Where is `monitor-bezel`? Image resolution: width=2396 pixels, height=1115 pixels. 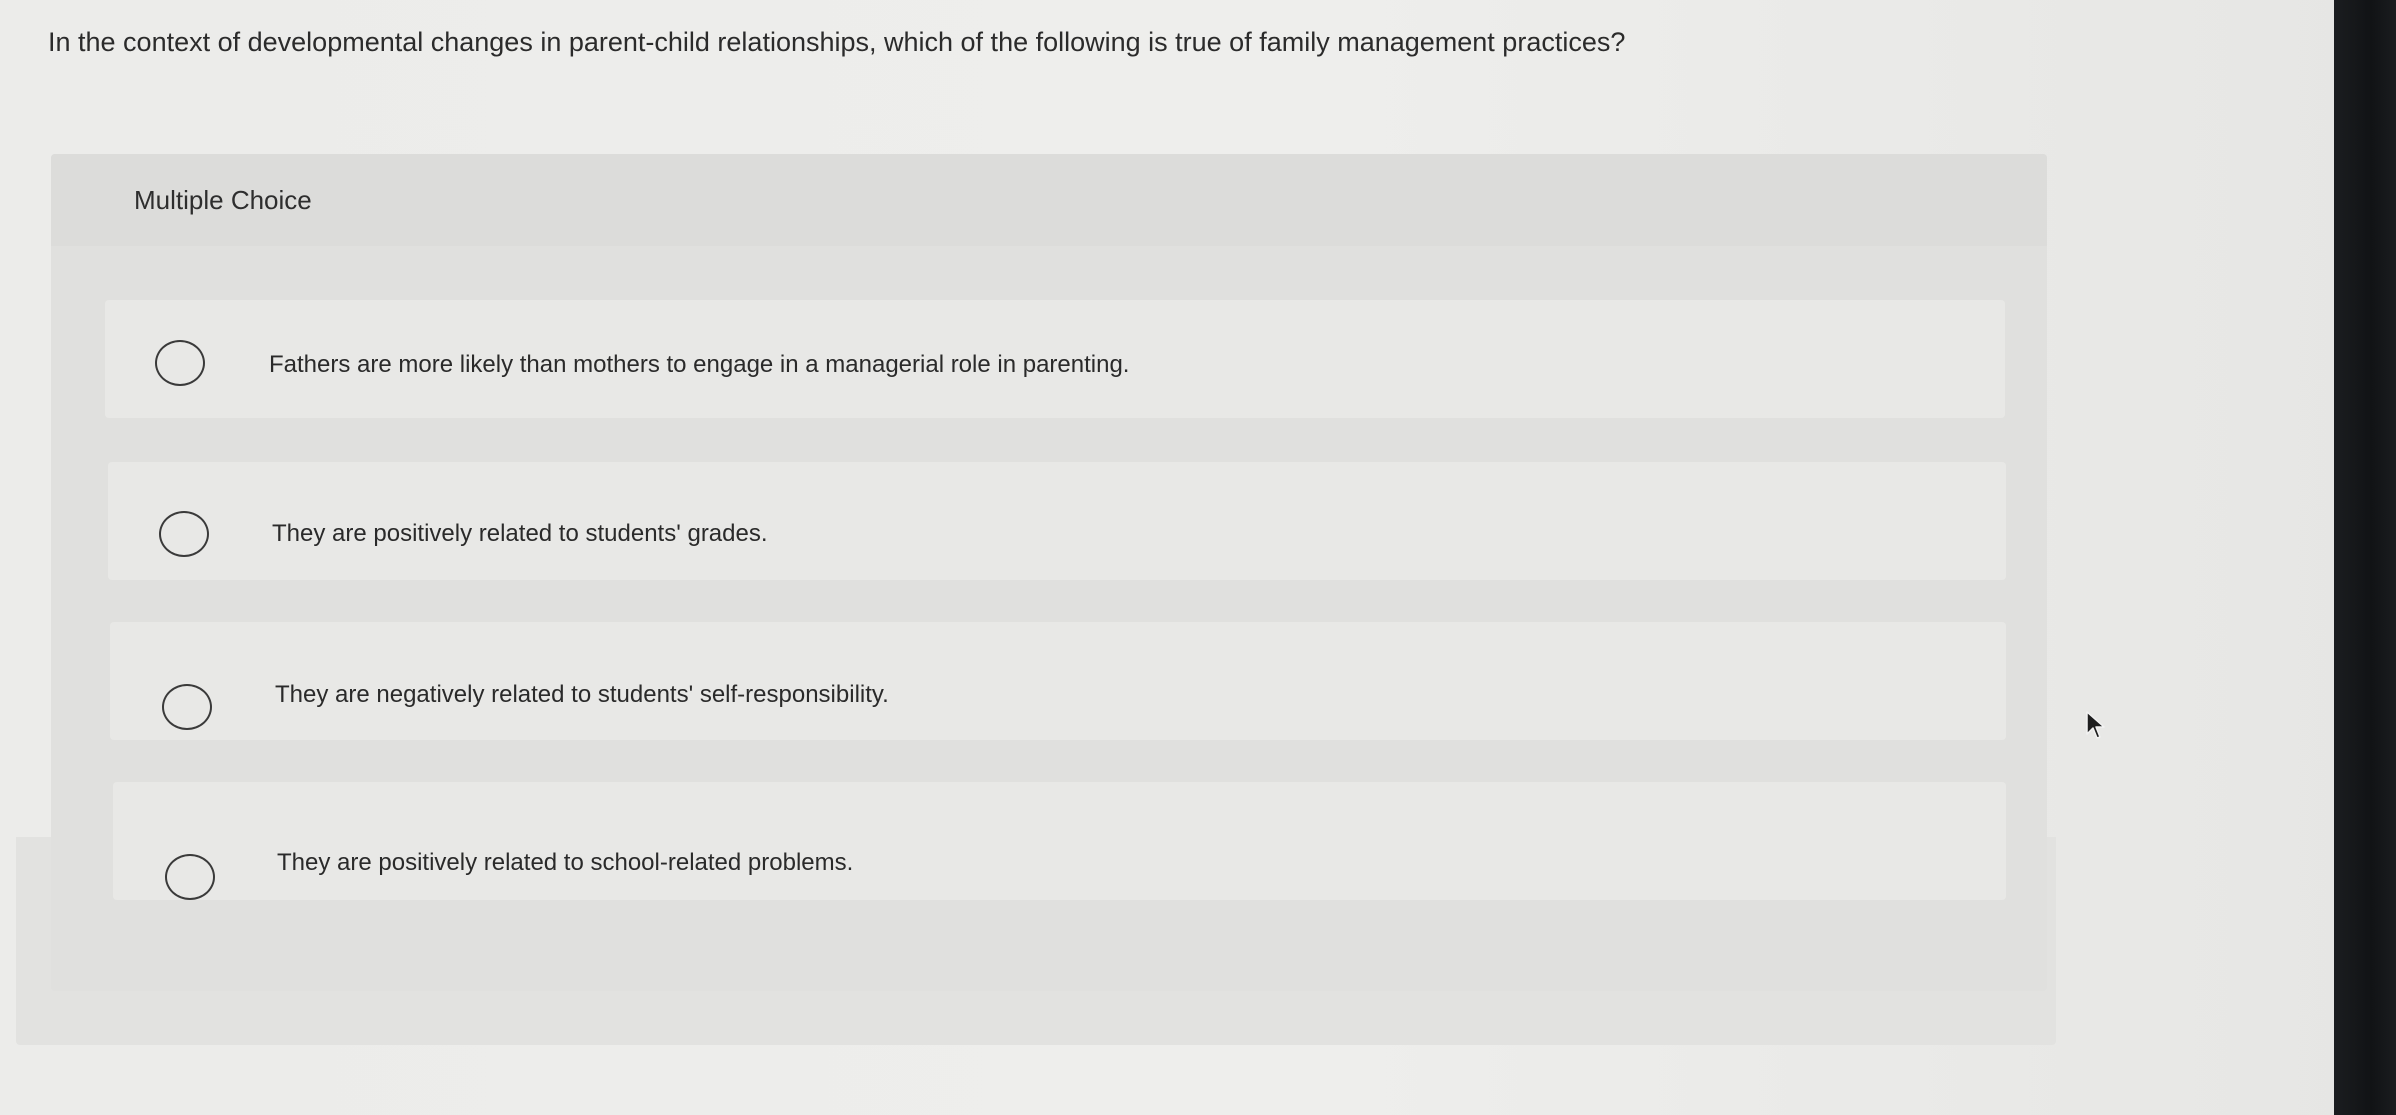 monitor-bezel is located at coordinates (2365, 557).